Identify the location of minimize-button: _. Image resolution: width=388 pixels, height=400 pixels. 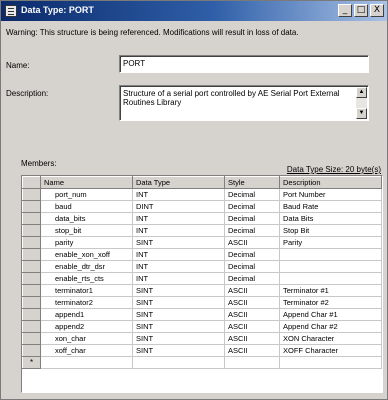
(345, 10).